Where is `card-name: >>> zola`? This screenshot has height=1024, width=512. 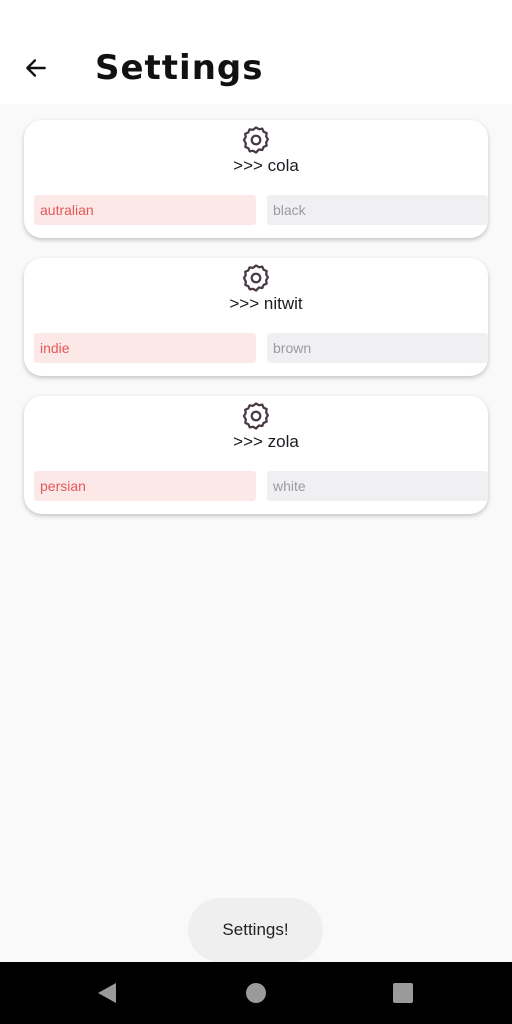 card-name: >>> zola is located at coordinates (266, 441).